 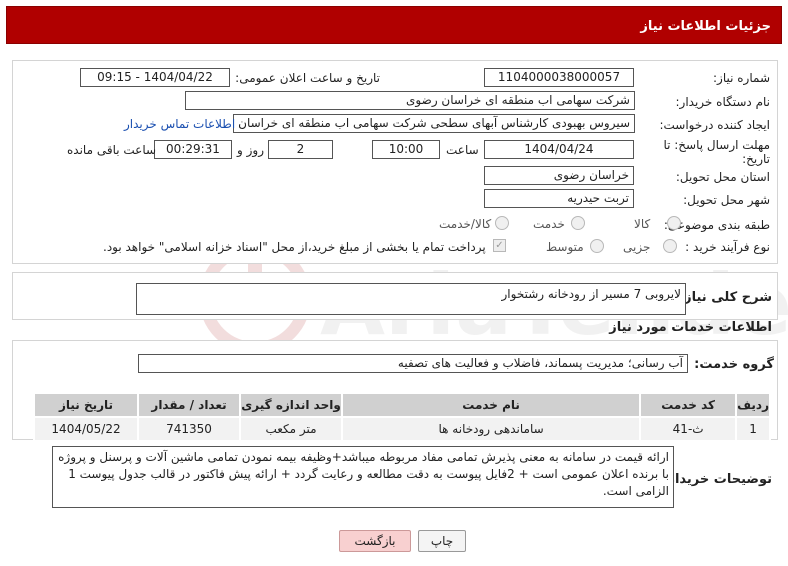 What do you see at coordinates (726, 200) in the screenshot?
I see `city-label: شهر محل تحویل:` at bounding box center [726, 200].